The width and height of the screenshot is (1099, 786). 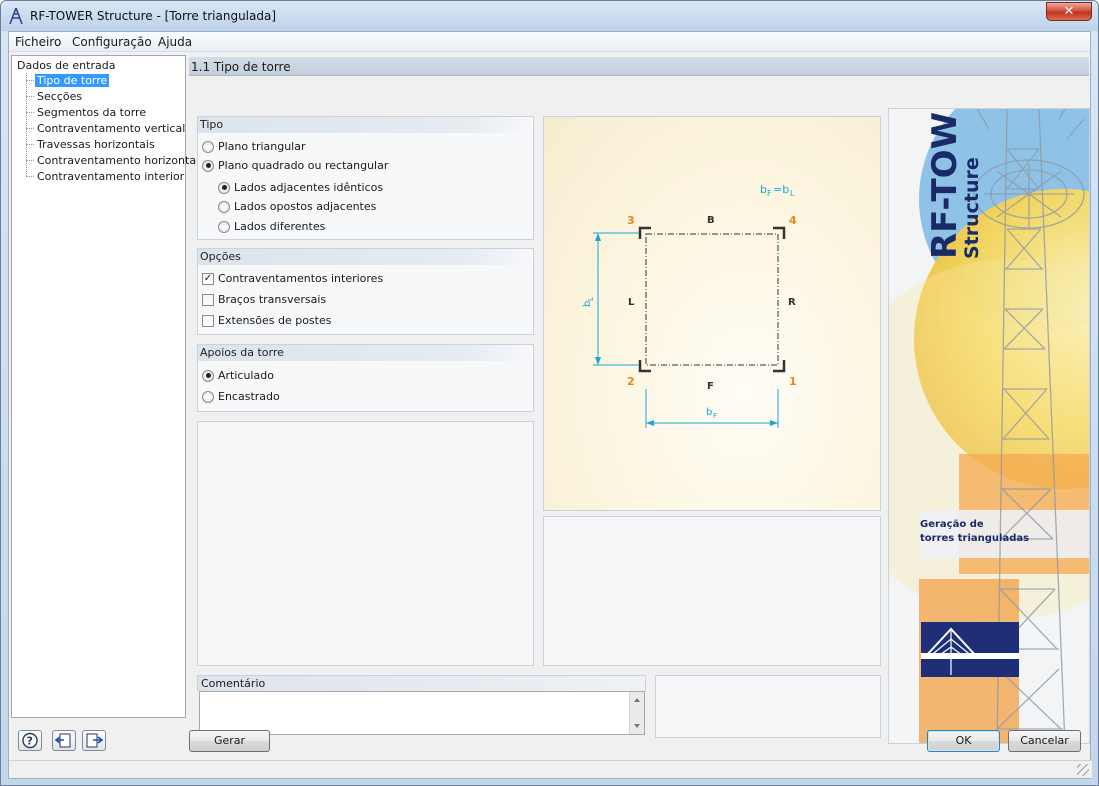 I want to click on menu-configuracao: Configuração, so click(x=112, y=42).